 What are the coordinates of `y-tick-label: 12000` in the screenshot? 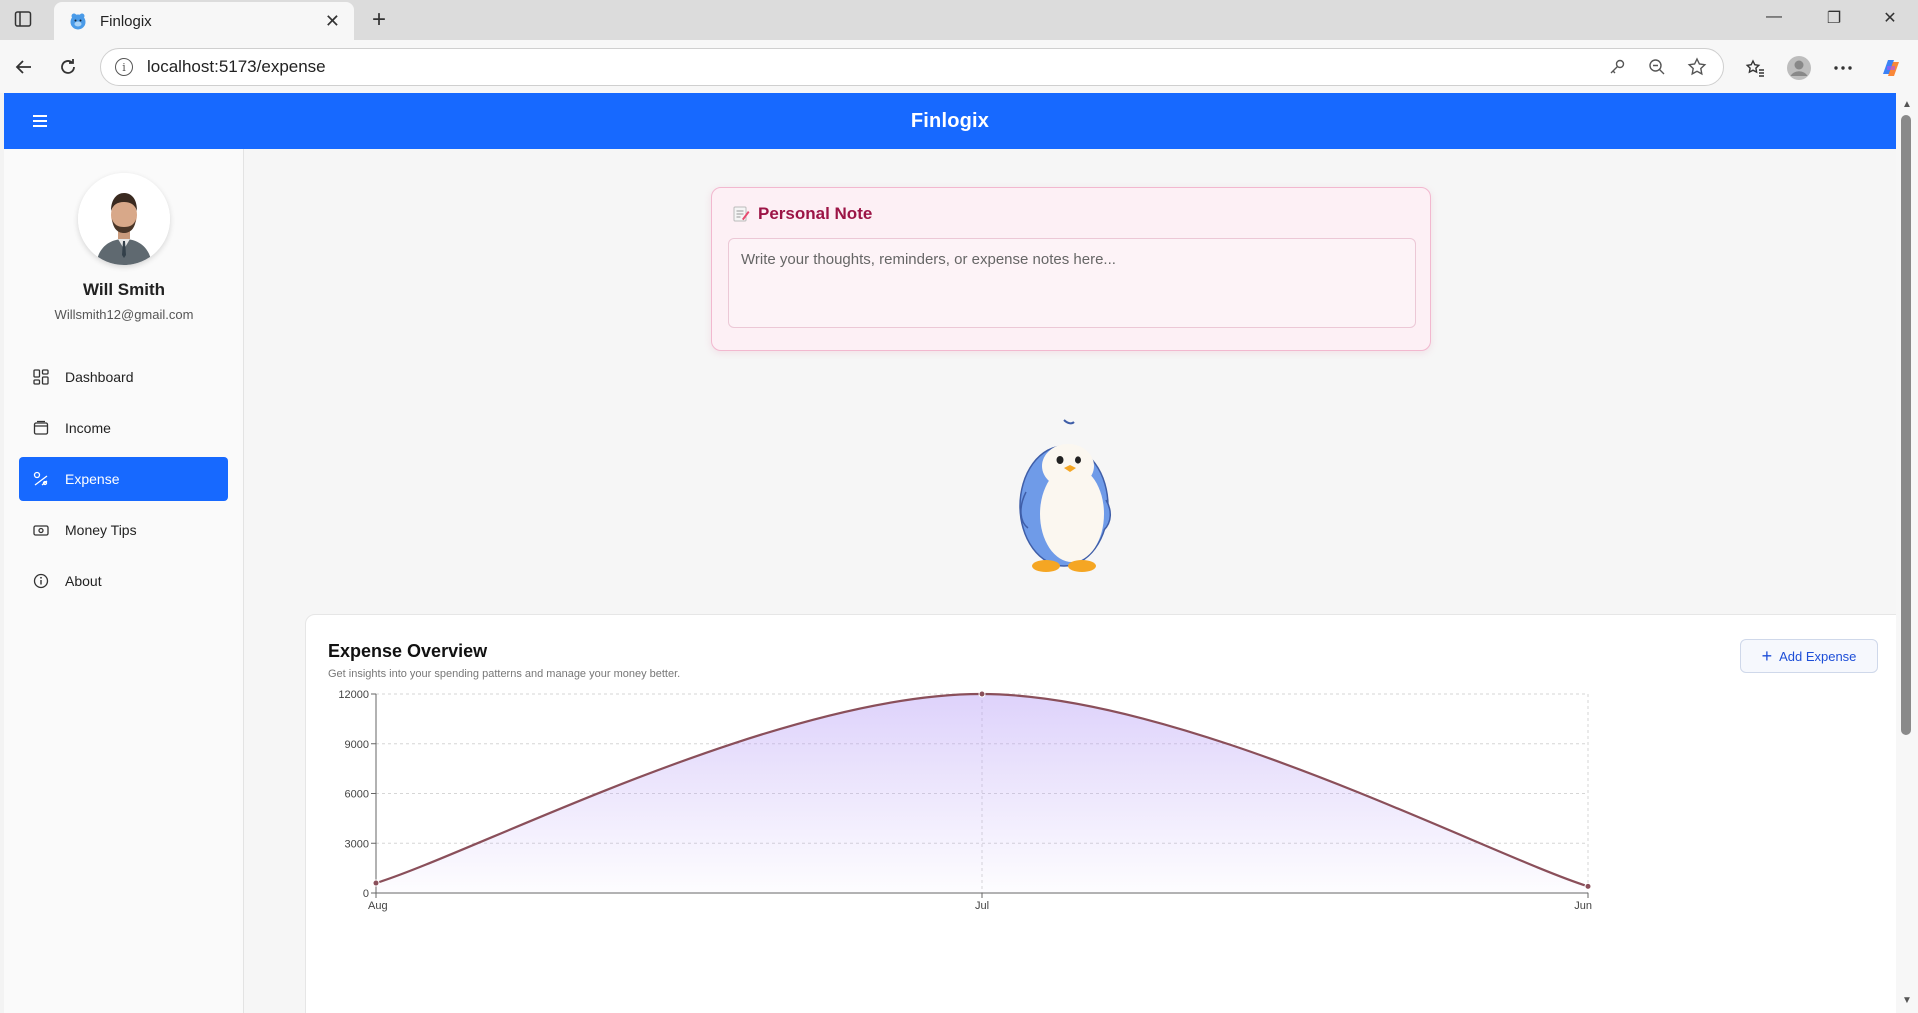 It's located at (353, 695).